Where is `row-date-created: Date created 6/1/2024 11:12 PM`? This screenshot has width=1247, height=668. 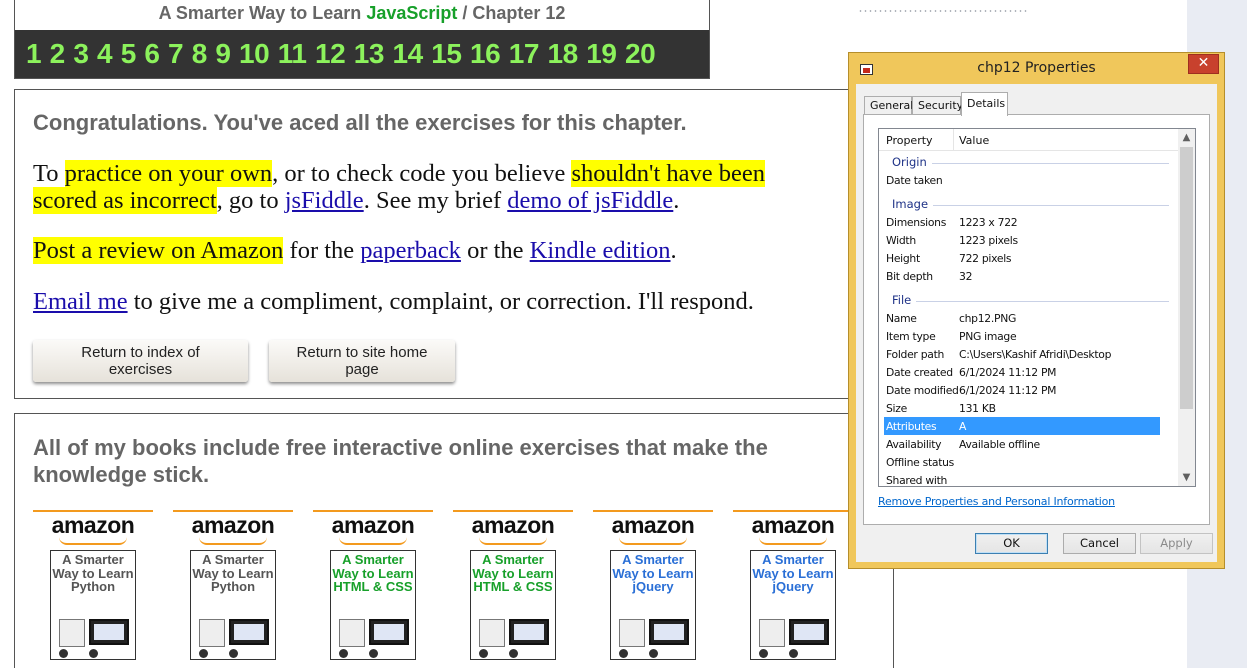 row-date-created: Date created 6/1/2024 11:12 PM is located at coordinates (1029, 372).